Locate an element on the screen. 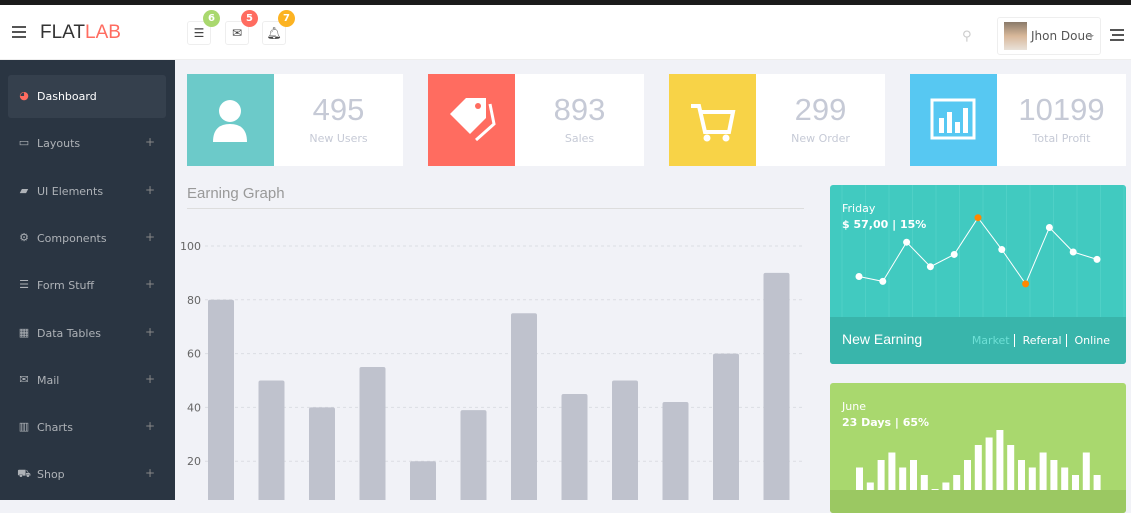 The image size is (1131, 513). link-market: Market is located at coordinates (991, 340).